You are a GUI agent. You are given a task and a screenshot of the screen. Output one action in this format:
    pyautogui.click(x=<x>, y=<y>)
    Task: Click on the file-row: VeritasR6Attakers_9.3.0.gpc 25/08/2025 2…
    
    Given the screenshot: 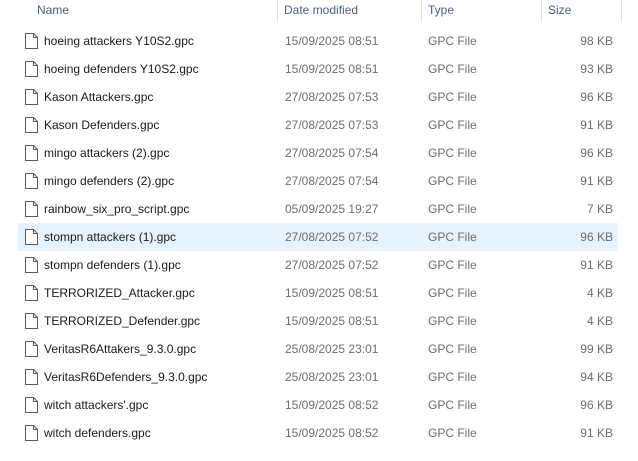 What is the action you would take?
    pyautogui.click(x=318, y=349)
    